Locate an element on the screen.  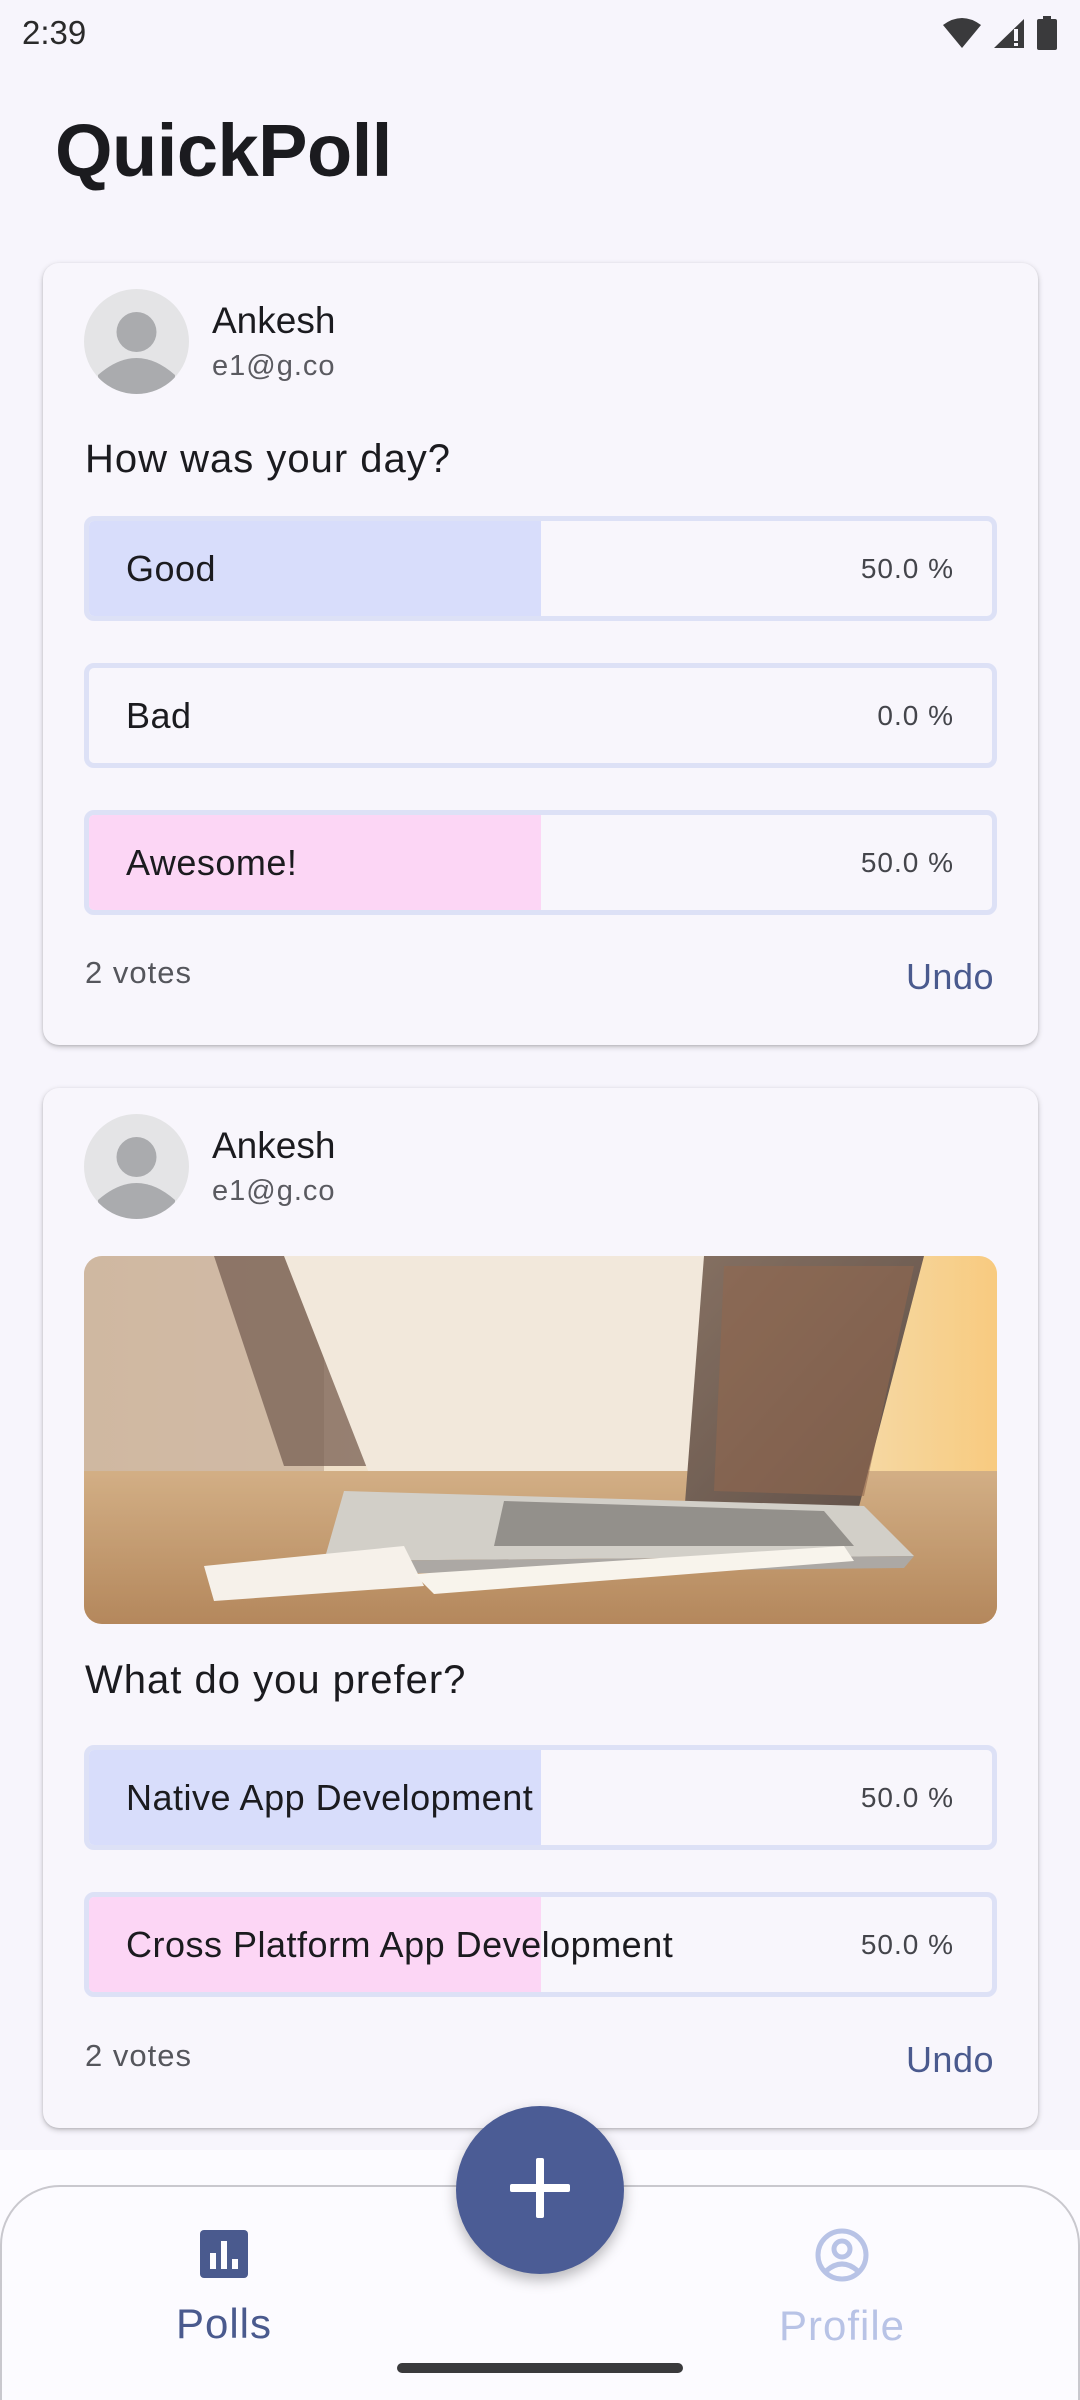
battery-icon is located at coordinates (1047, 33).